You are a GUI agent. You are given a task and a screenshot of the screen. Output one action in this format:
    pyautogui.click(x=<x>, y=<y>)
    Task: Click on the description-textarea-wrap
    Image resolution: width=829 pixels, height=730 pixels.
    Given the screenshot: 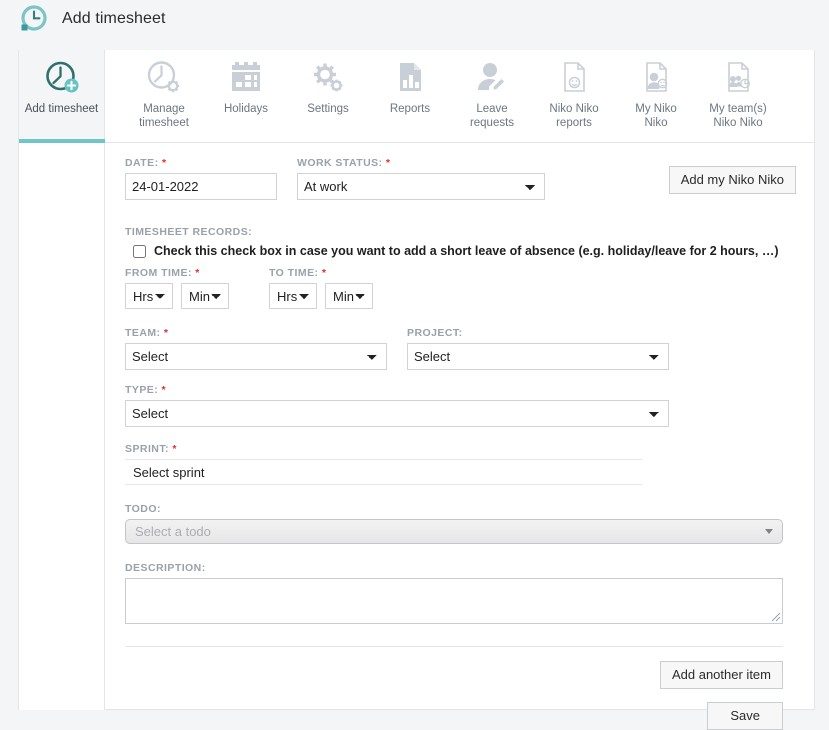 What is the action you would take?
    pyautogui.click(x=454, y=601)
    